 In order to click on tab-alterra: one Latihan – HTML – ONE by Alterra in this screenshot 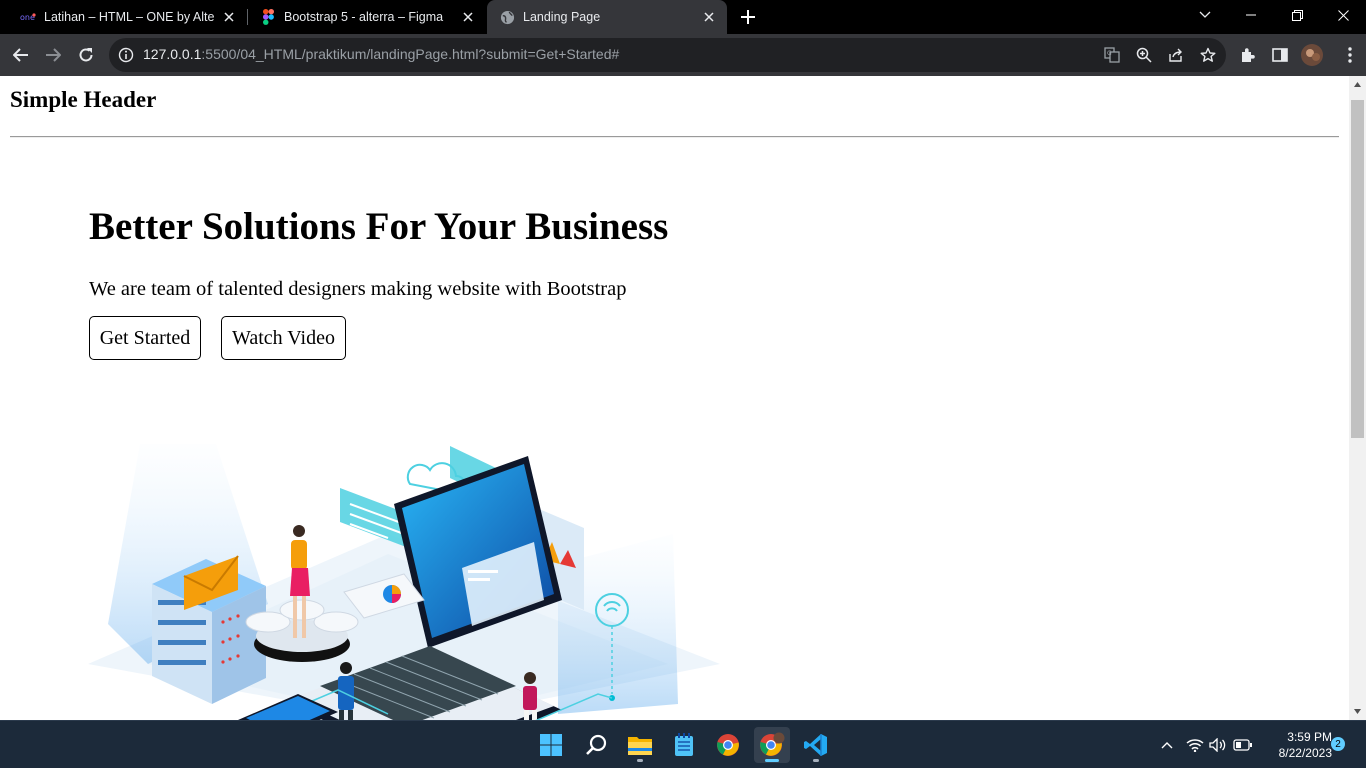, I will do `click(123, 17)`.